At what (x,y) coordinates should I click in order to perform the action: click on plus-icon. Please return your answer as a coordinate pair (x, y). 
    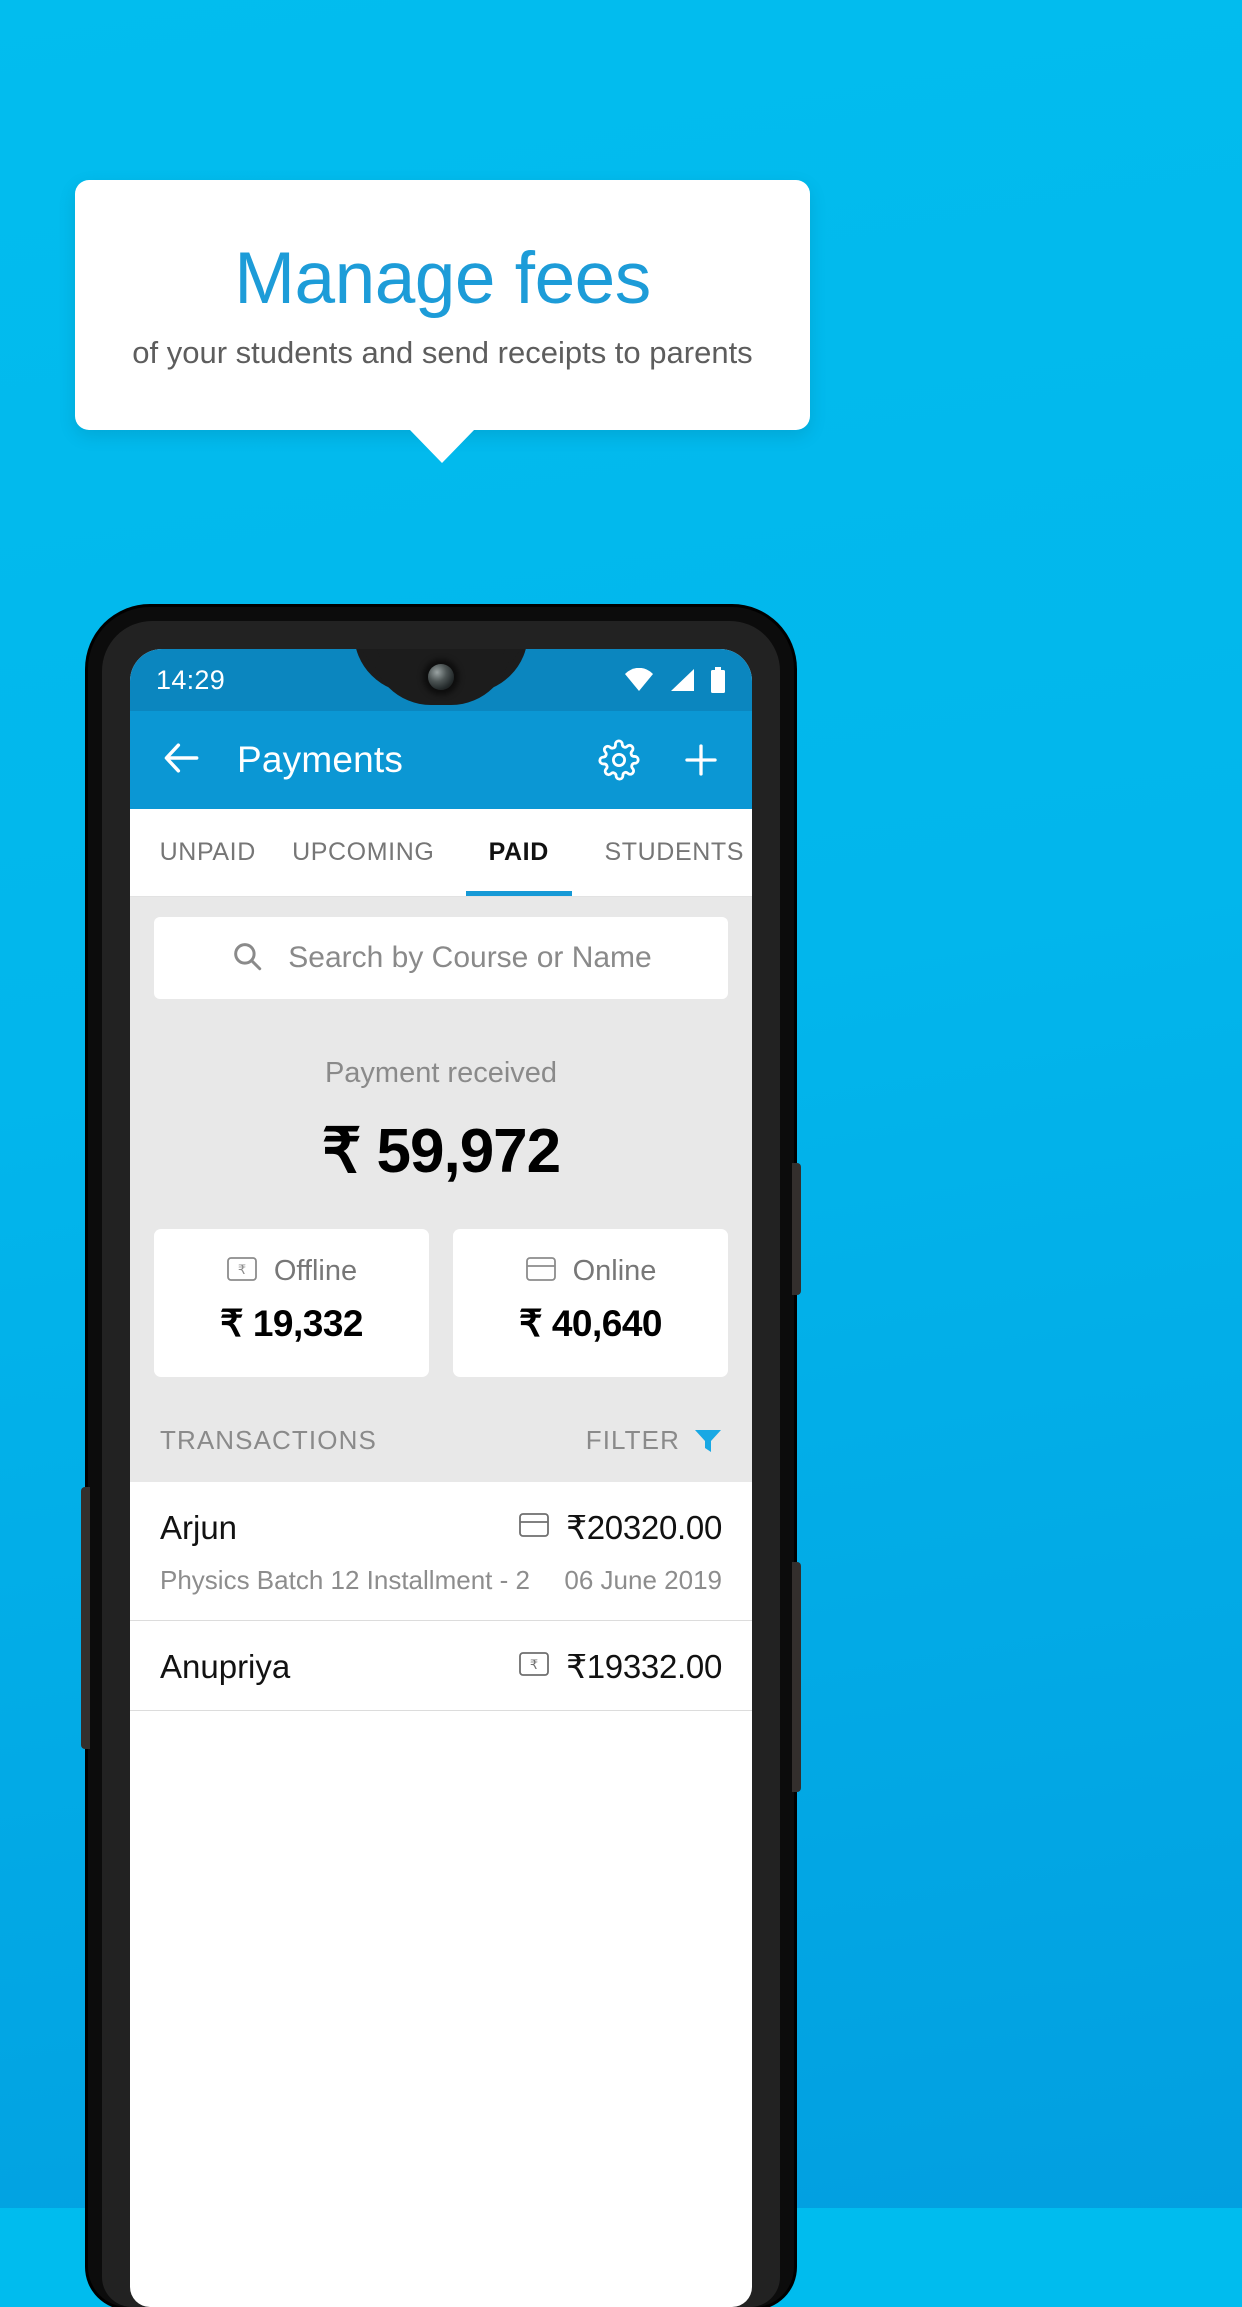
    Looking at the image, I should click on (701, 760).